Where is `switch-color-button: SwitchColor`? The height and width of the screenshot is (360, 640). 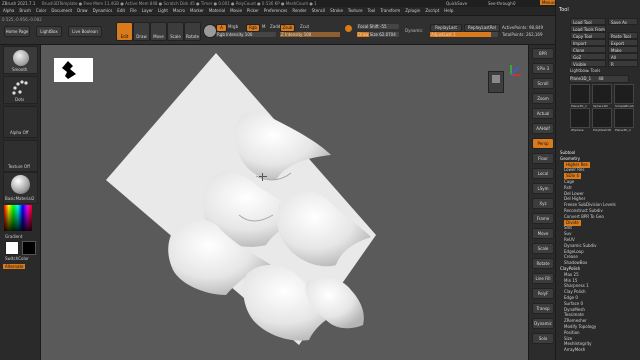 switch-color-button: SwitchColor is located at coordinates (17, 258).